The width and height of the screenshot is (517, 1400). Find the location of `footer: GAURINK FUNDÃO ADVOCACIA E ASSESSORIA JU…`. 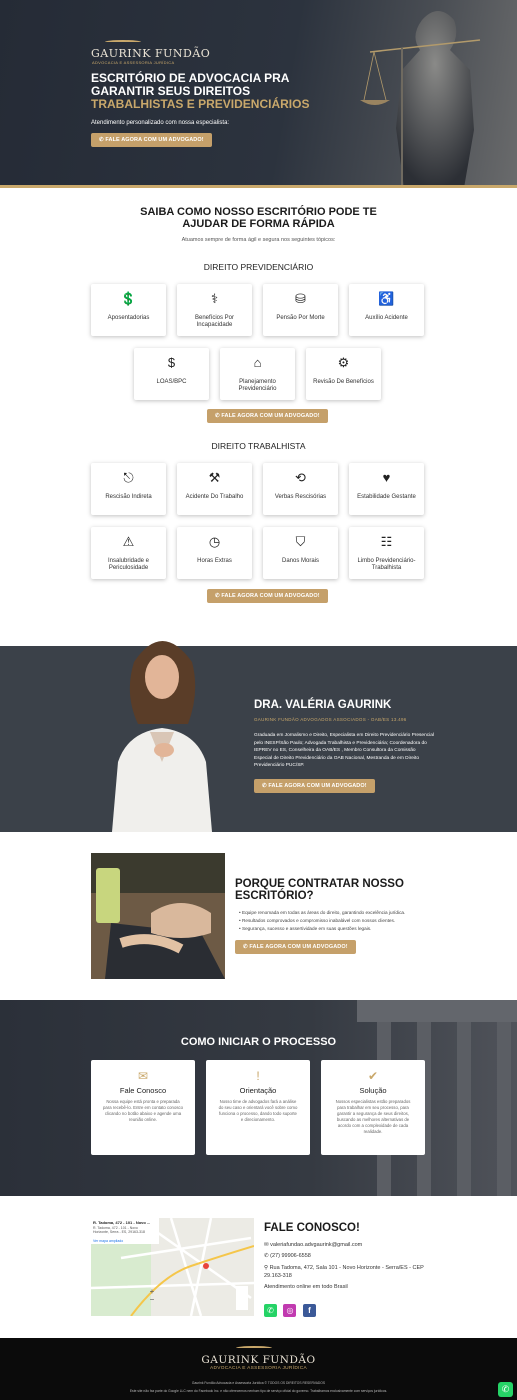

footer: GAURINK FUNDÃO ADVOCACIA E ASSESSORIA JU… is located at coordinates (258, 1369).